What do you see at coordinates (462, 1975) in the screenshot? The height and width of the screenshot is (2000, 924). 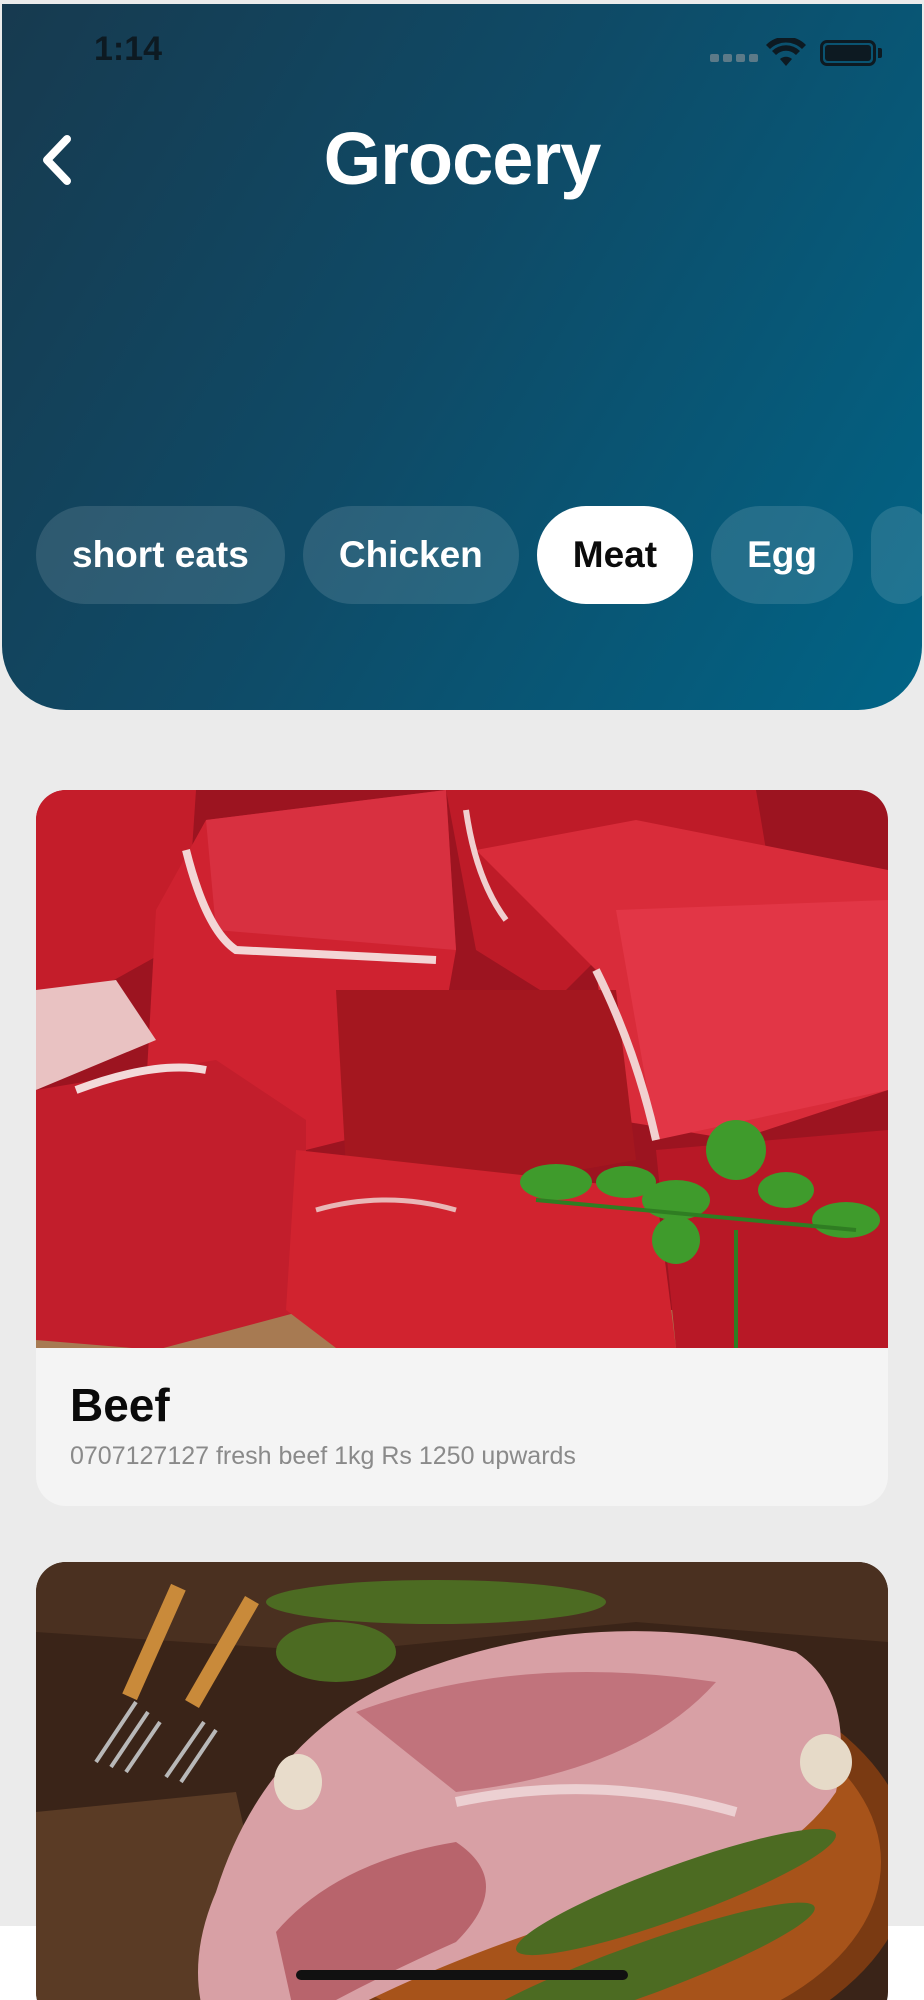 I see `home-indicator` at bounding box center [462, 1975].